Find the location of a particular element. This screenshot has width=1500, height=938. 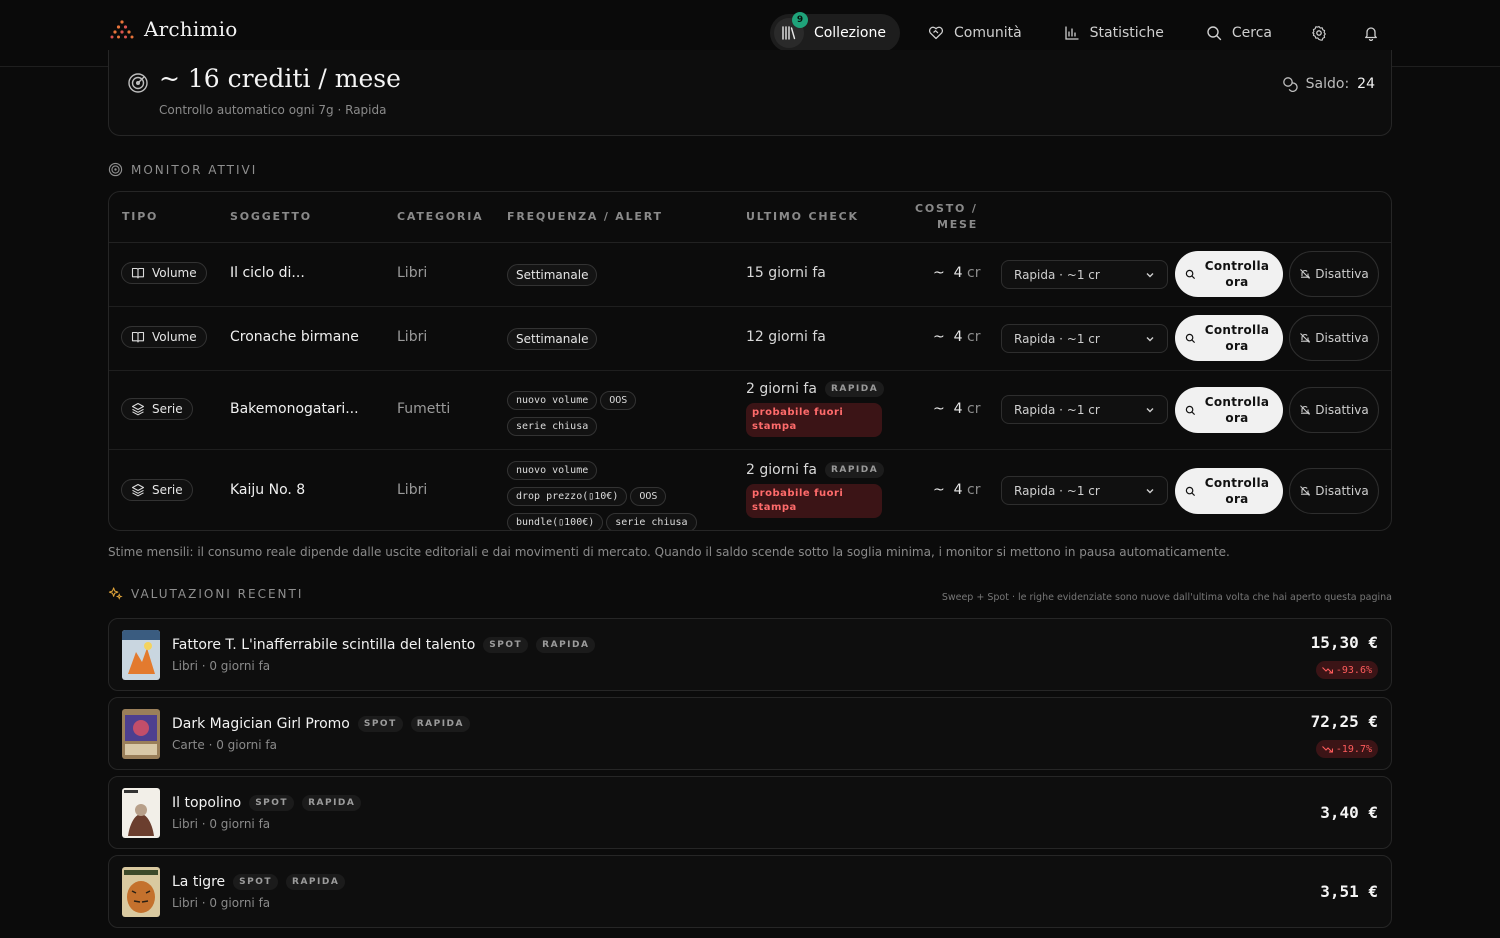

balance-value: 24 is located at coordinates (1366, 84).